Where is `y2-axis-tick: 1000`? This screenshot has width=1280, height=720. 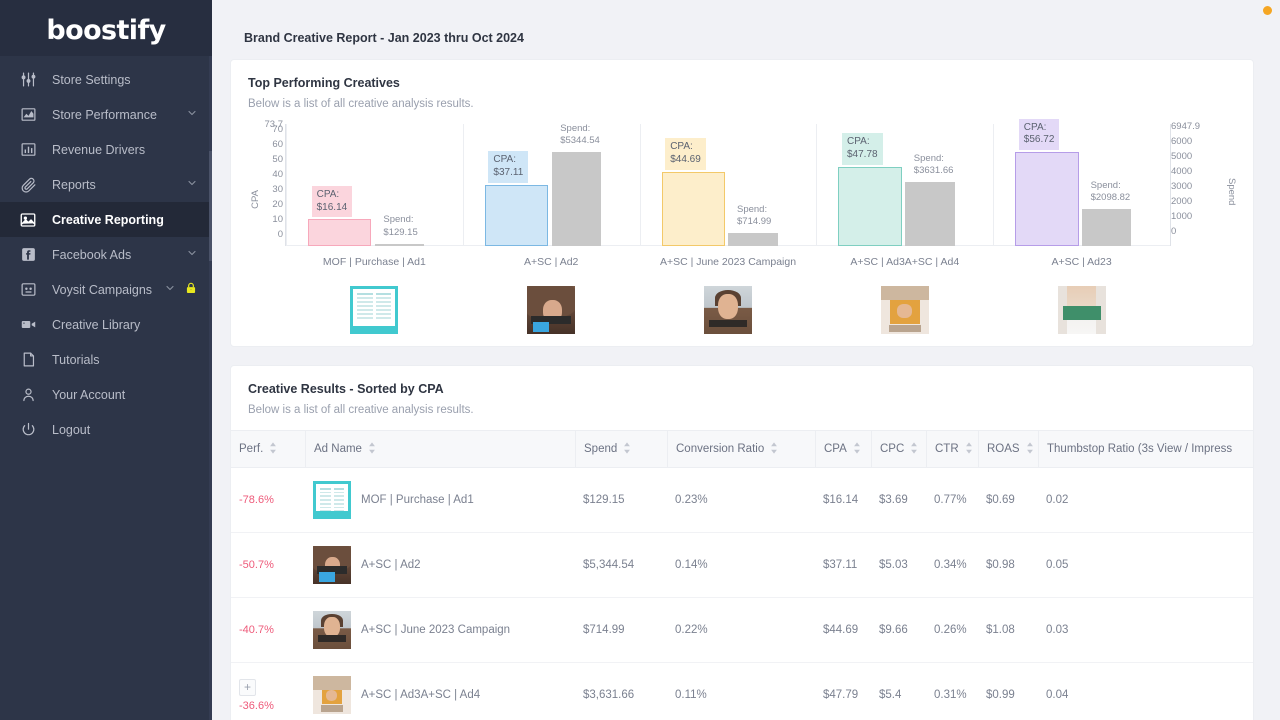 y2-axis-tick: 1000 is located at coordinates (1182, 216).